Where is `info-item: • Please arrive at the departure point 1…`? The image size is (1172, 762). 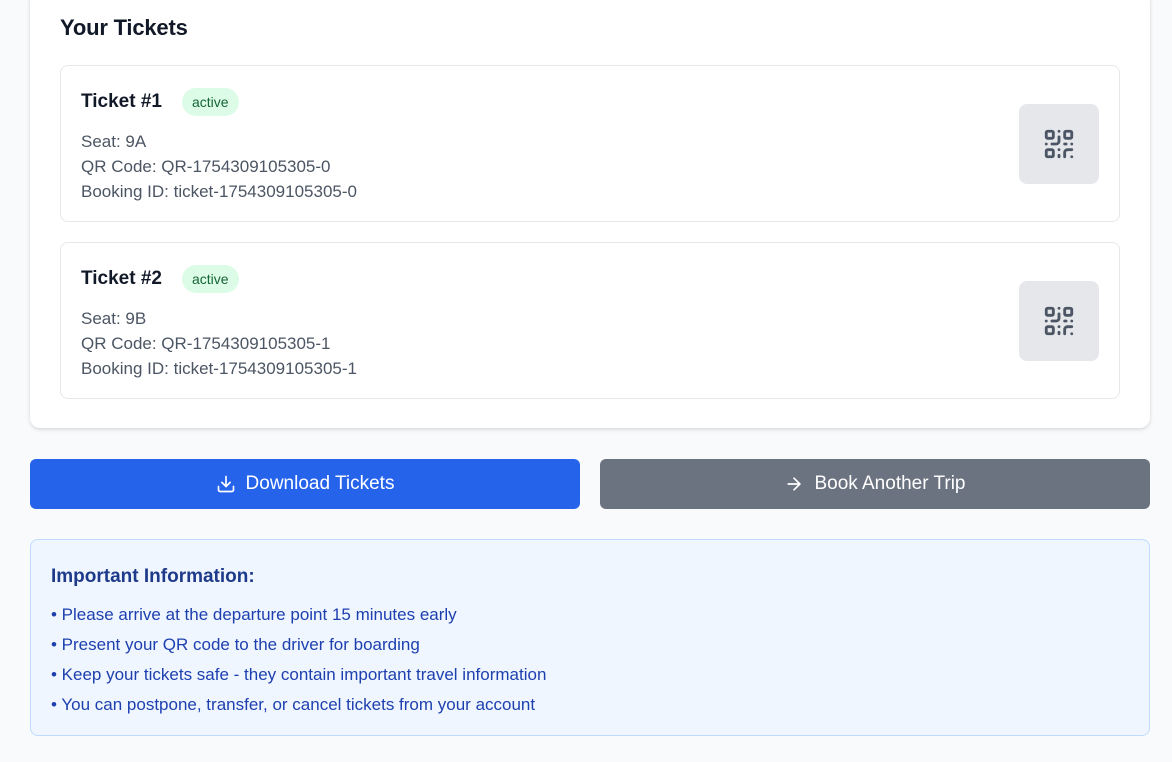 info-item: • Please arrive at the departure point 1… is located at coordinates (254, 614).